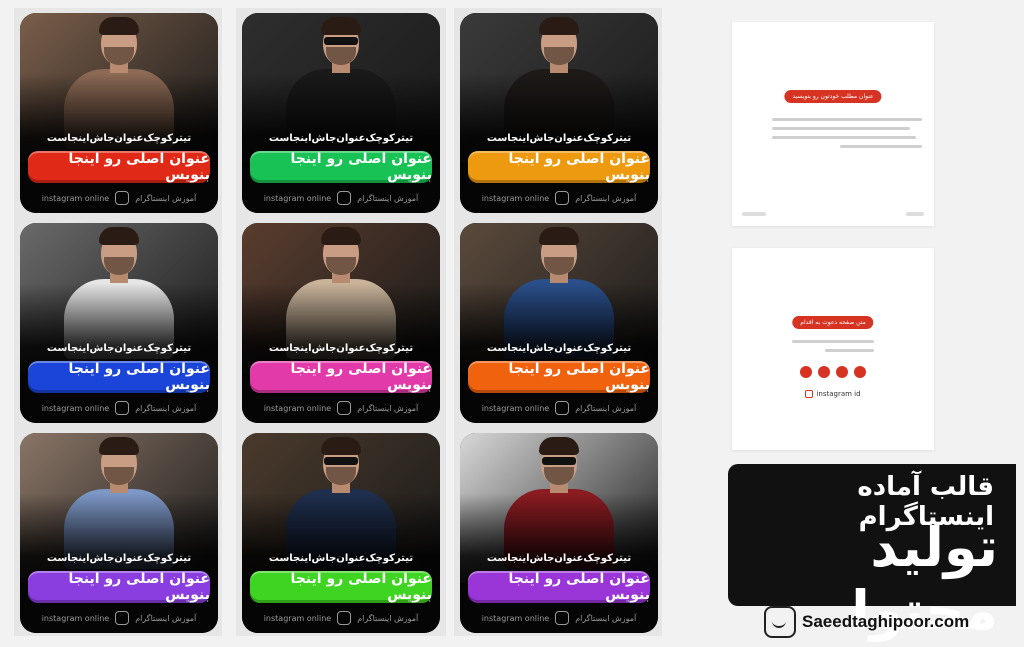  I want to click on post-body-lines, so click(847, 136).